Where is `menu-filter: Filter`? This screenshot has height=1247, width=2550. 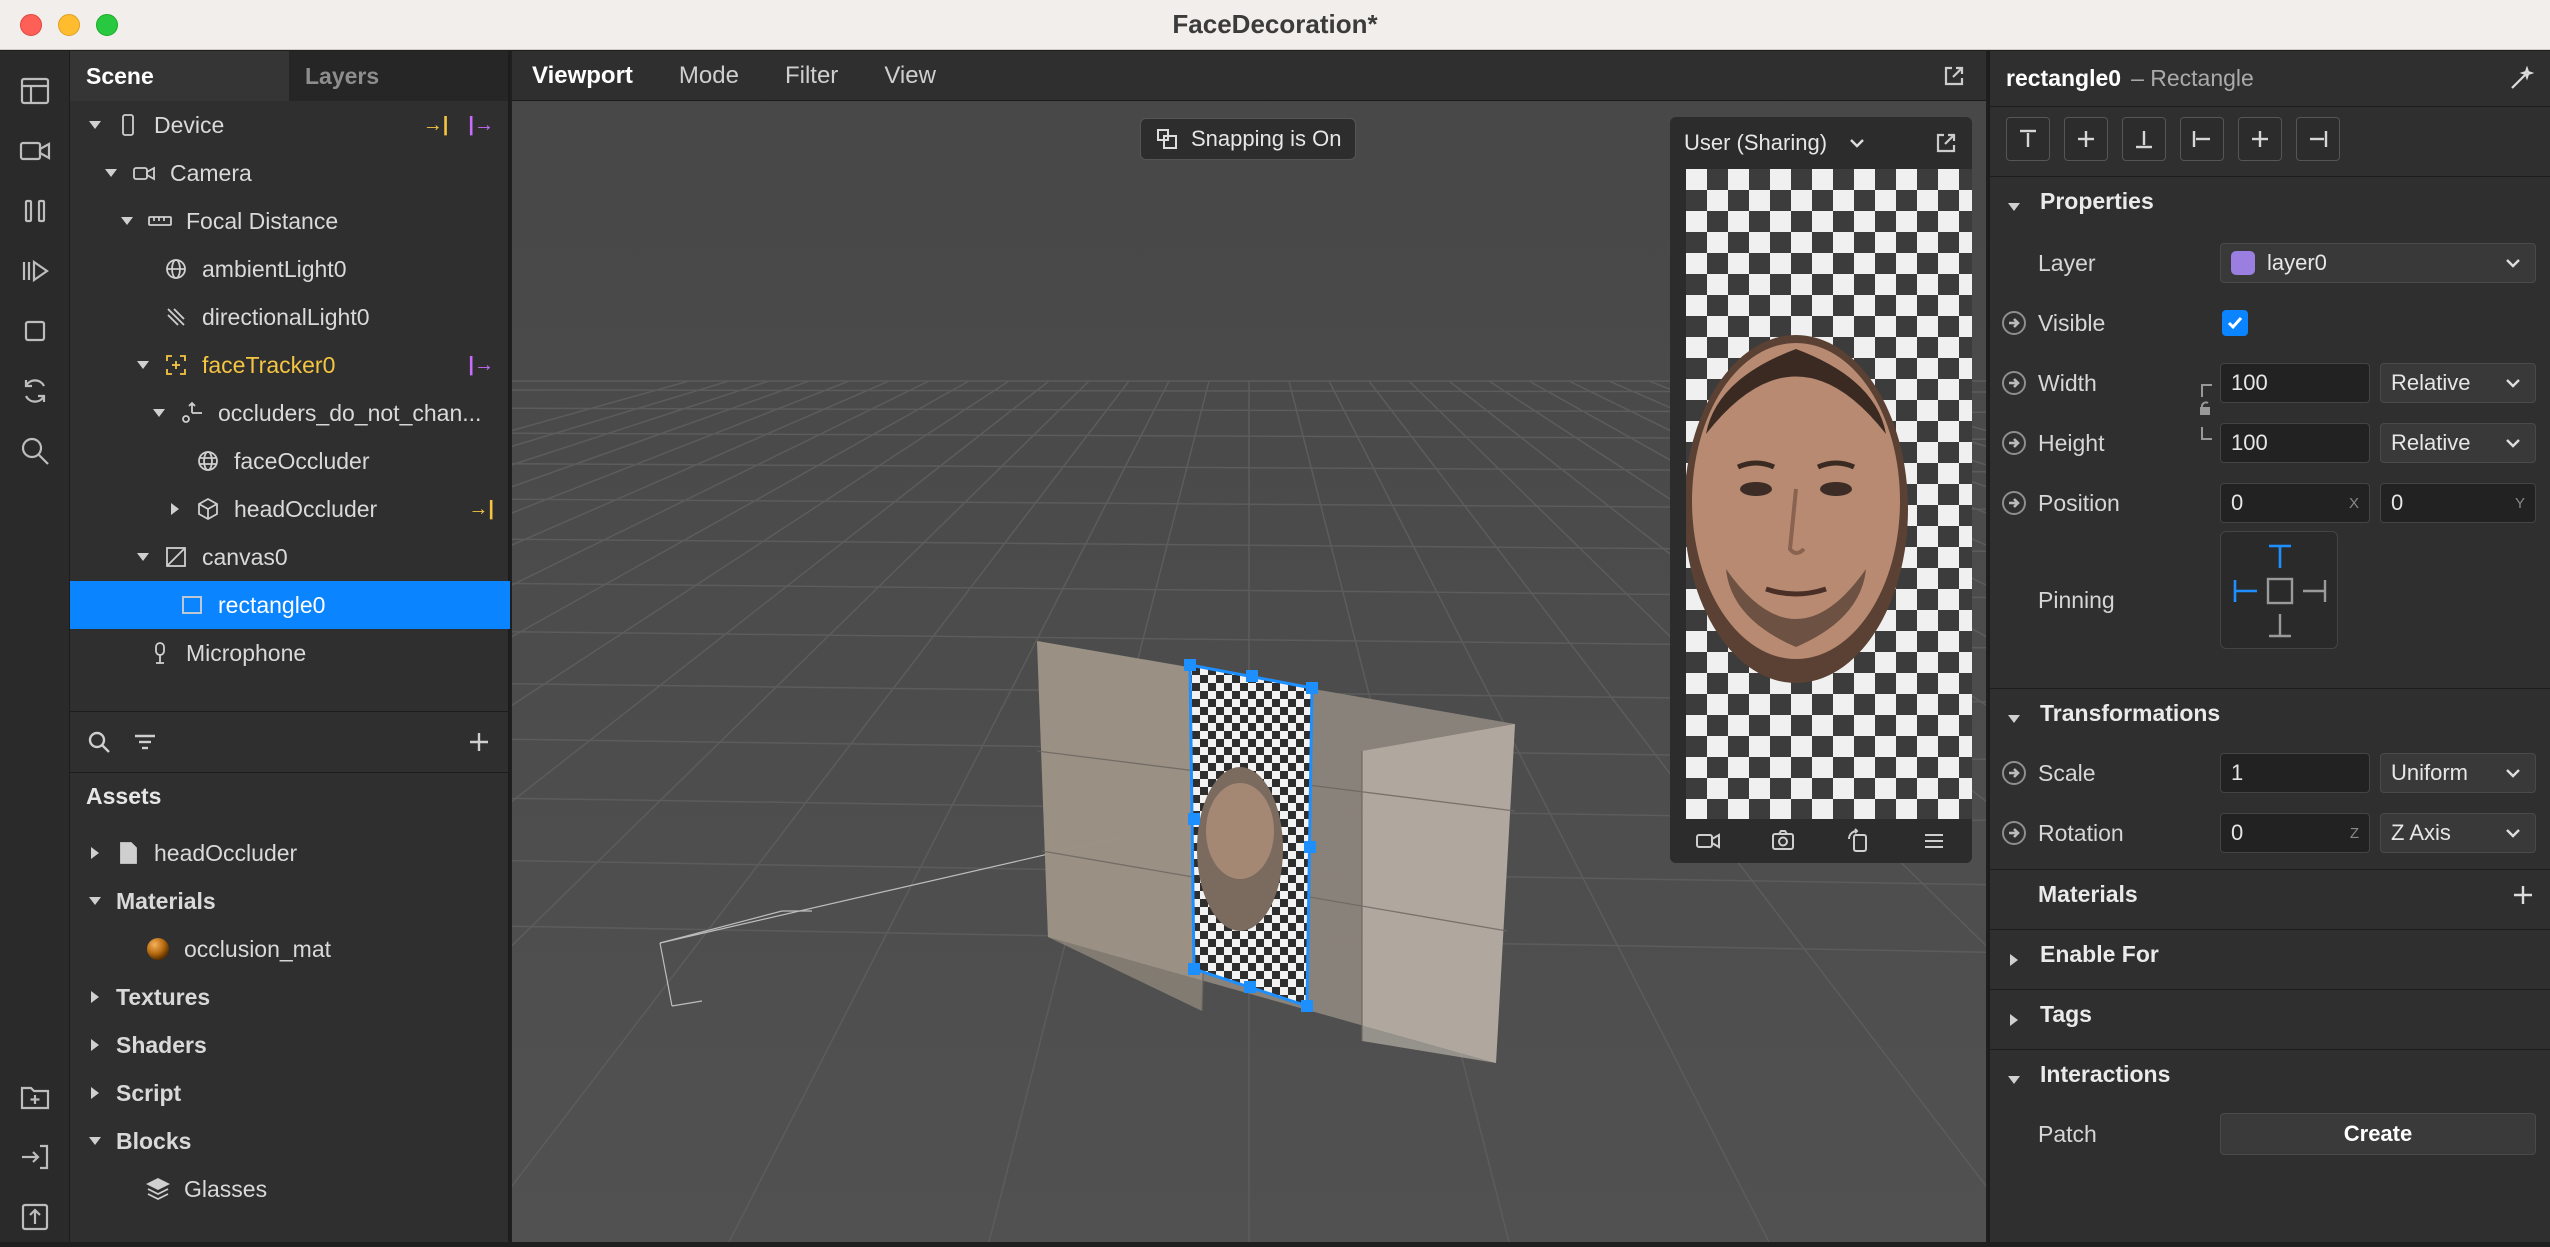 menu-filter: Filter is located at coordinates (811, 76).